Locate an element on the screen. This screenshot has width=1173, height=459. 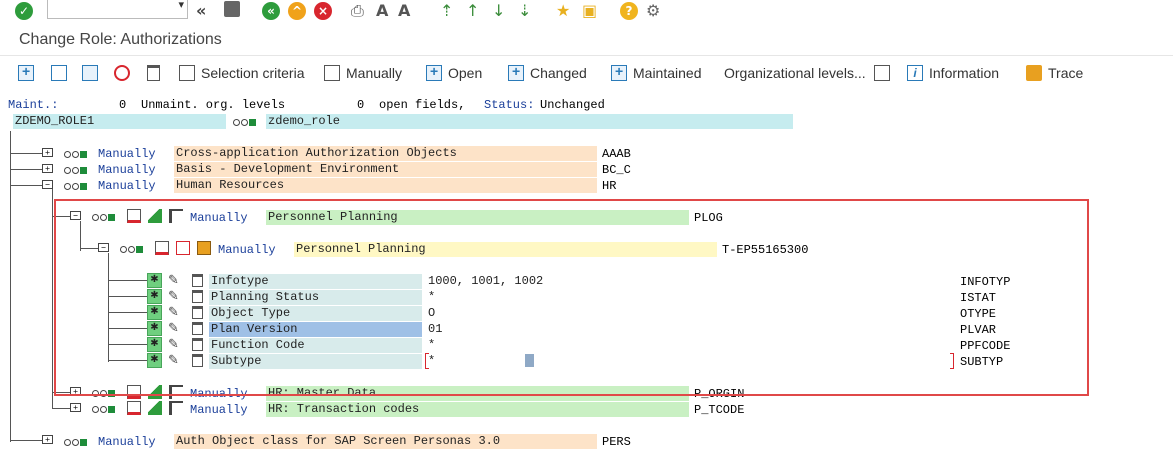
expand-all-button is located at coordinates (29, 73).